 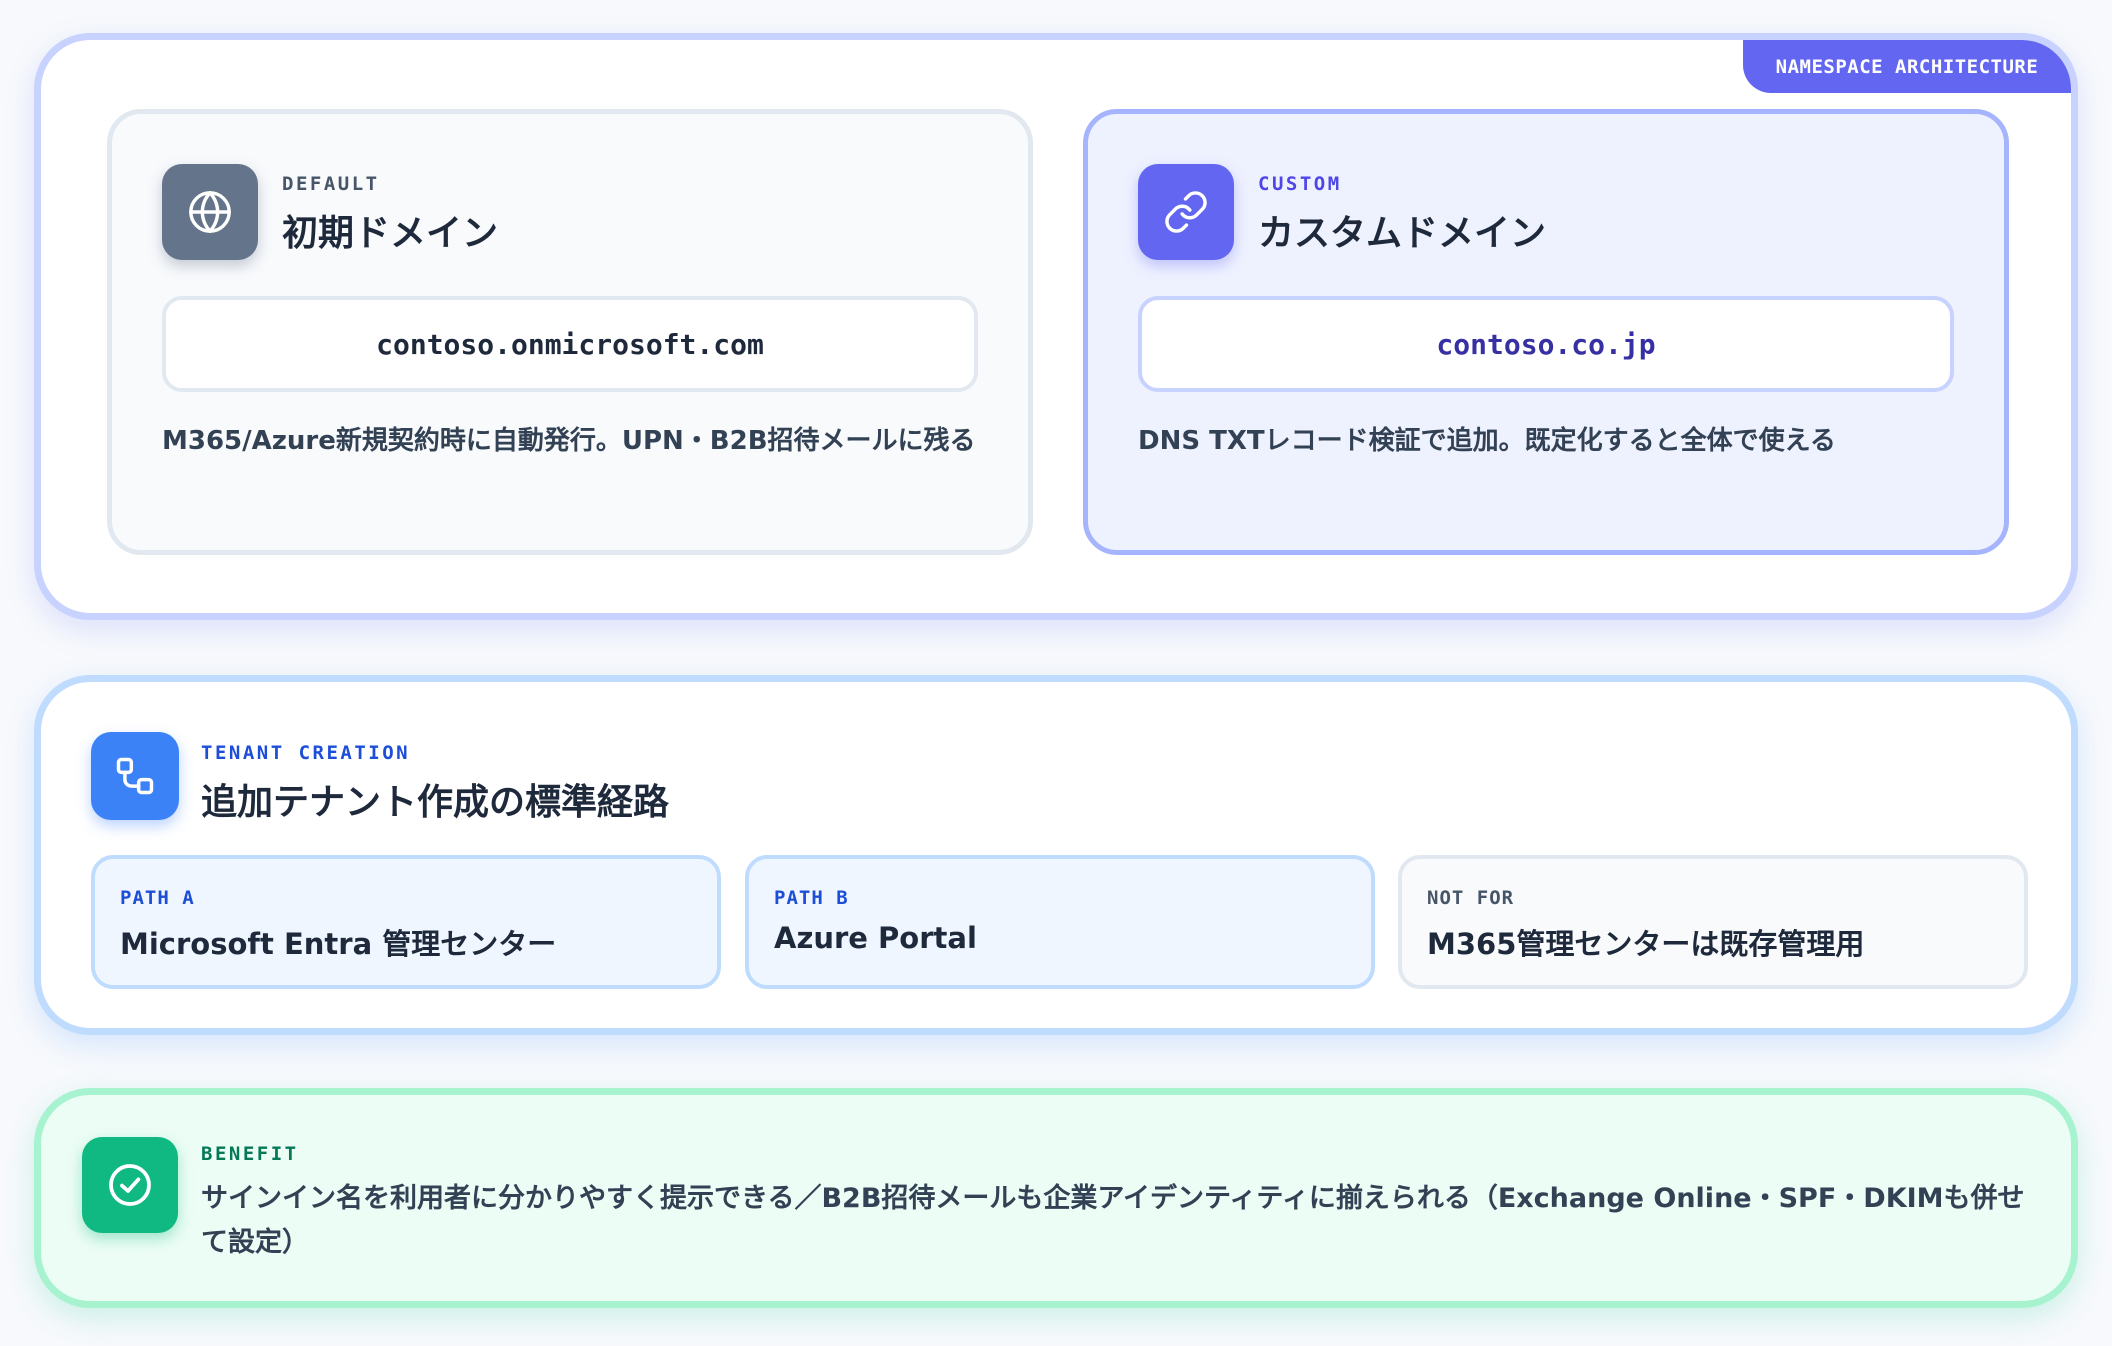 I want to click on tenant-title: 追加テナント作成の標準経路, so click(x=435, y=802).